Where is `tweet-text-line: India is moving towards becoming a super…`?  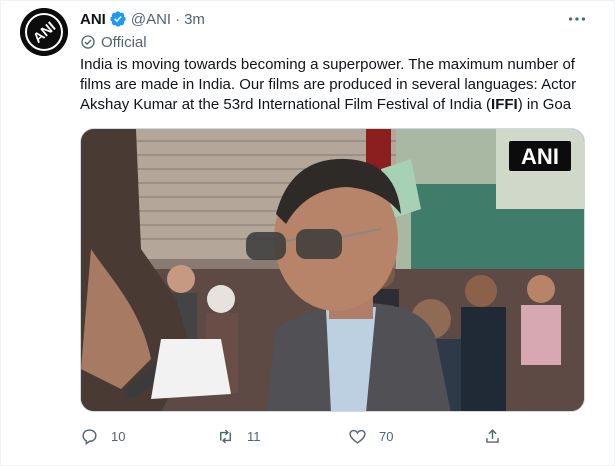
tweet-text-line: India is moving towards becoming a super… is located at coordinates (327, 64).